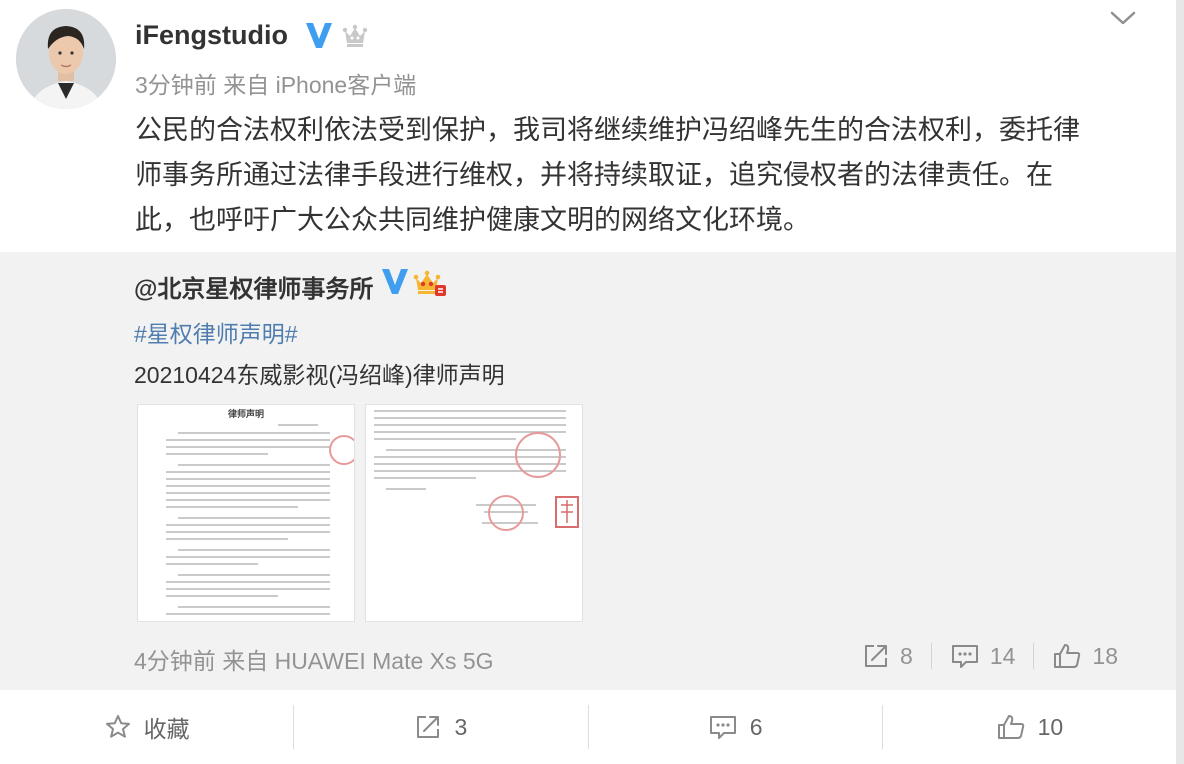 Image resolution: width=1184 pixels, height=764 pixels. I want to click on repost-like-count: 18, so click(1105, 655).